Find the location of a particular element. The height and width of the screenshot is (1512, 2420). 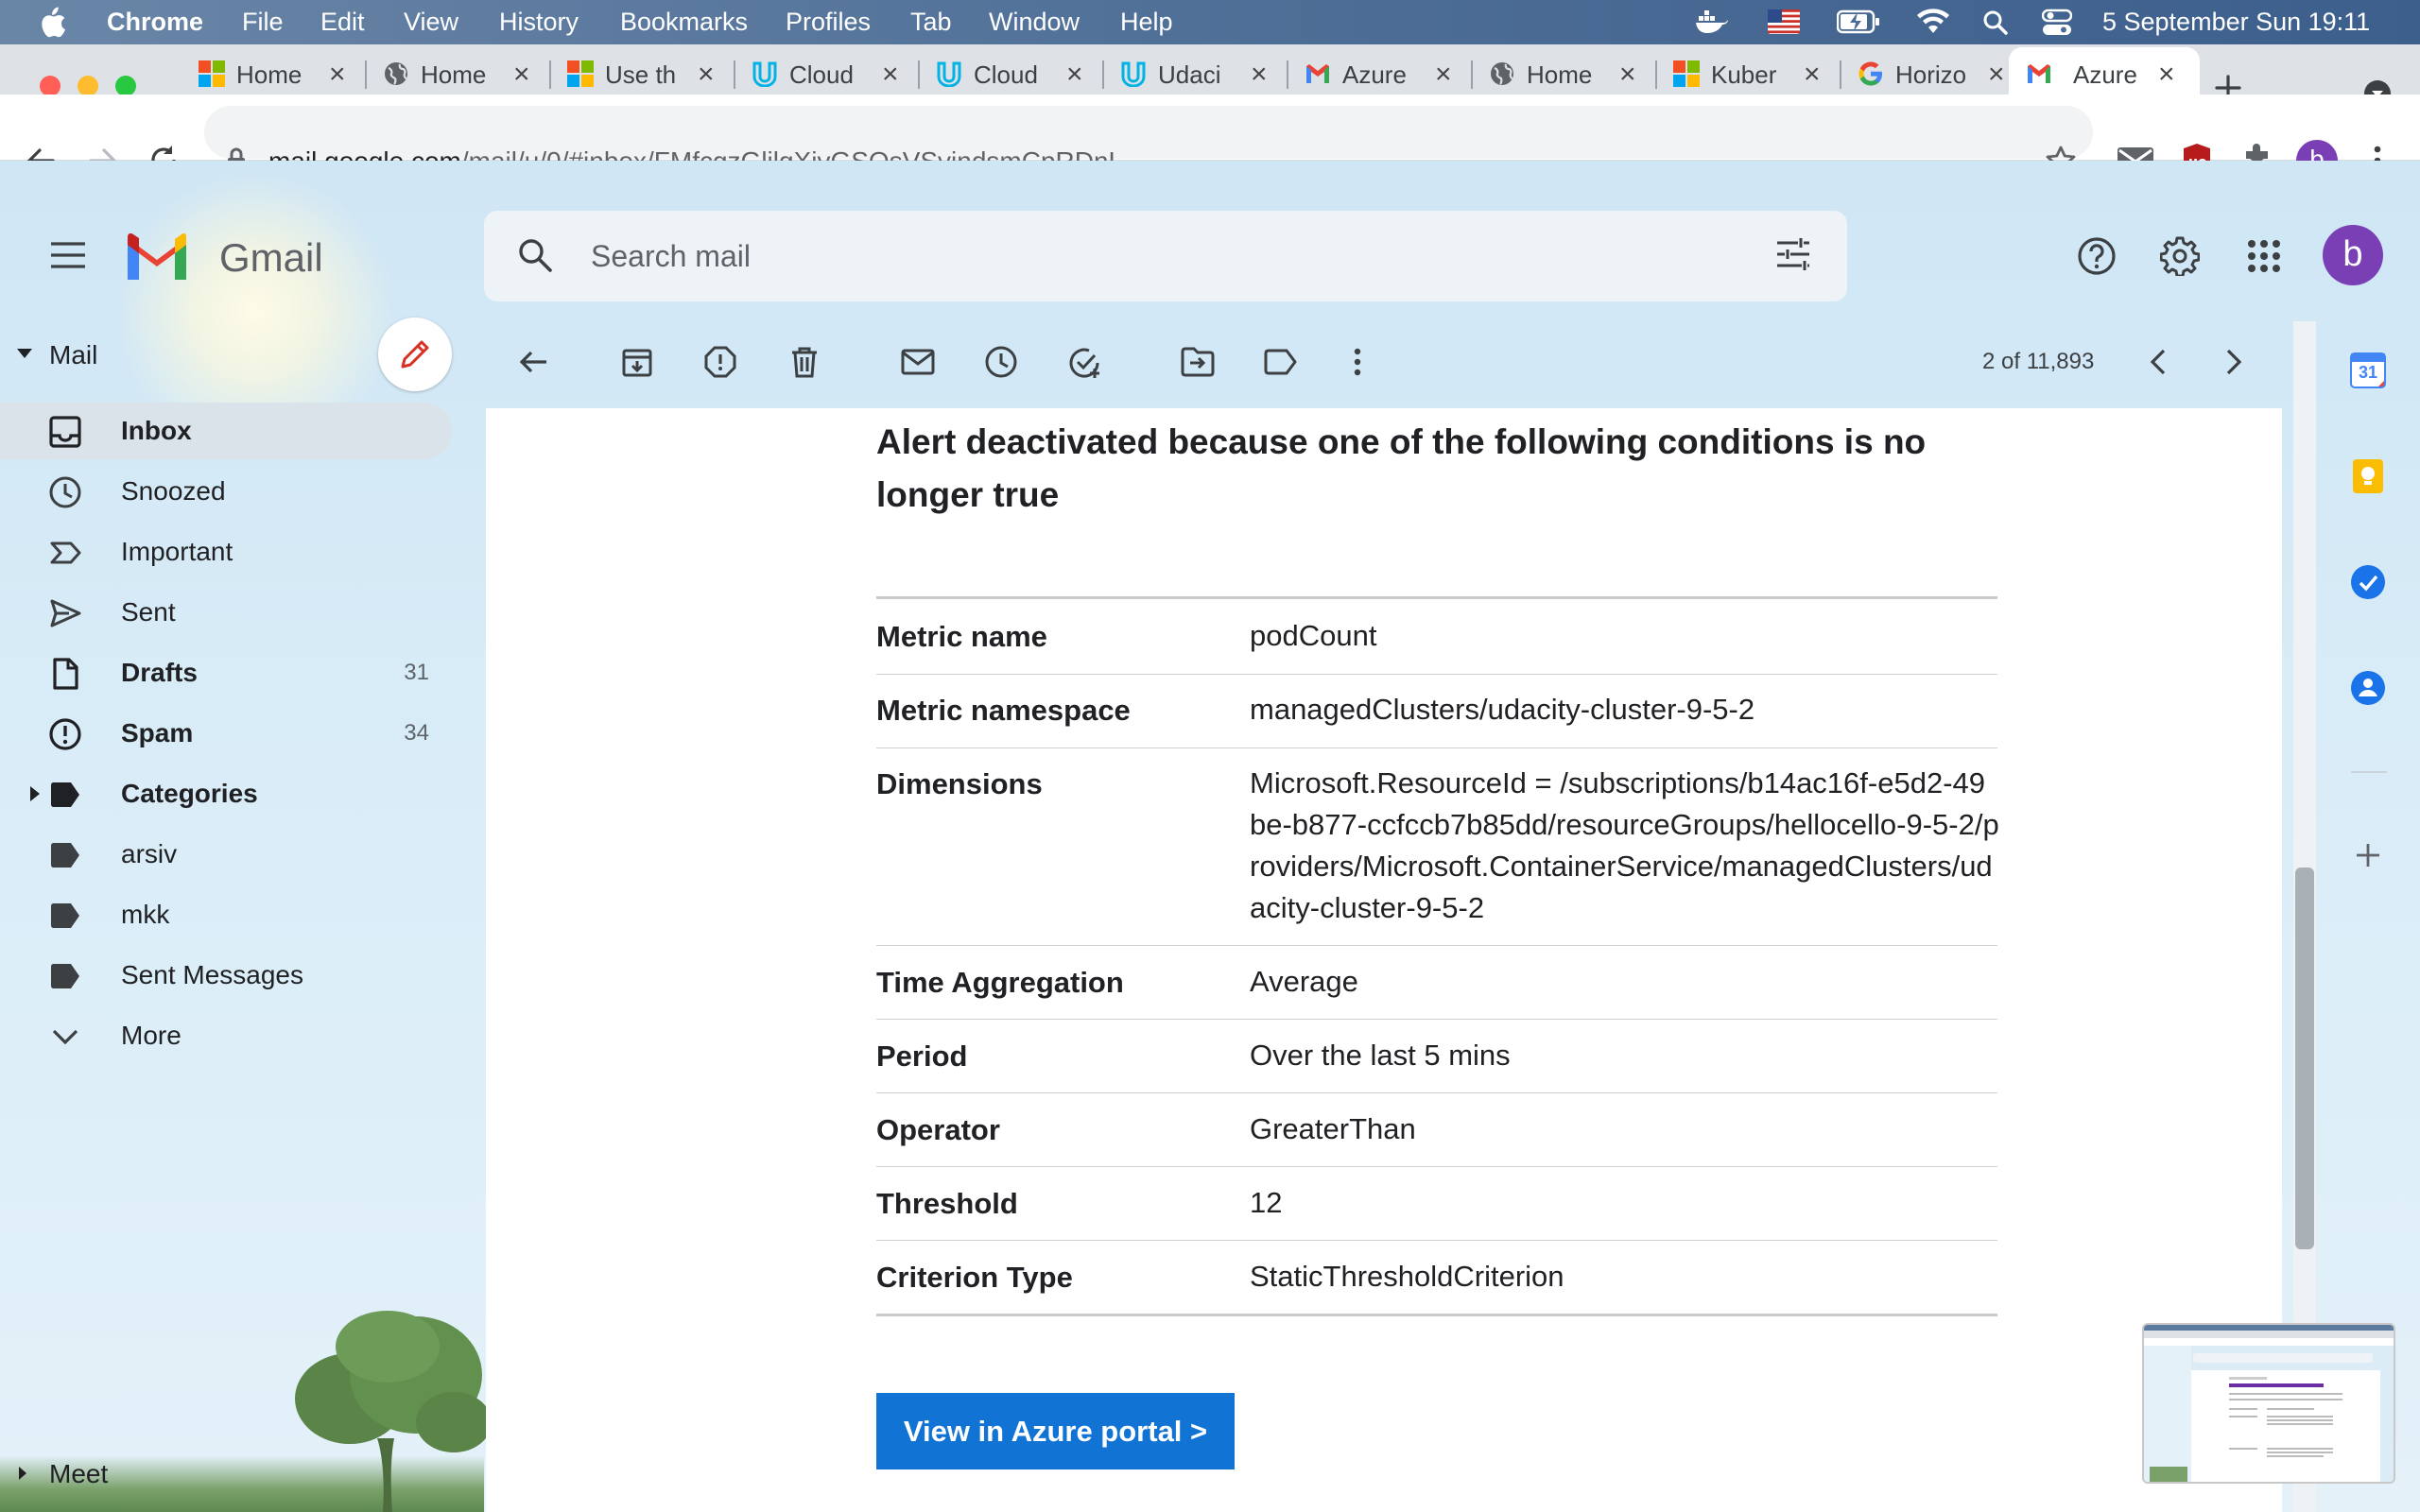

sidebar-item-sent: Sent is located at coordinates (226, 612).